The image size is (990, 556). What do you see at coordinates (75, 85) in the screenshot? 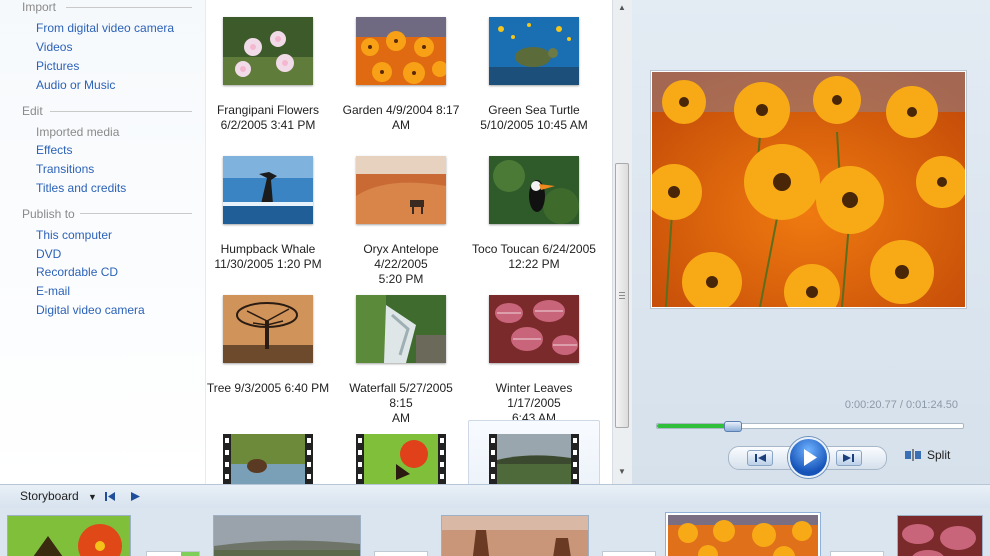
I see `task-import-audio: Audio or Music` at bounding box center [75, 85].